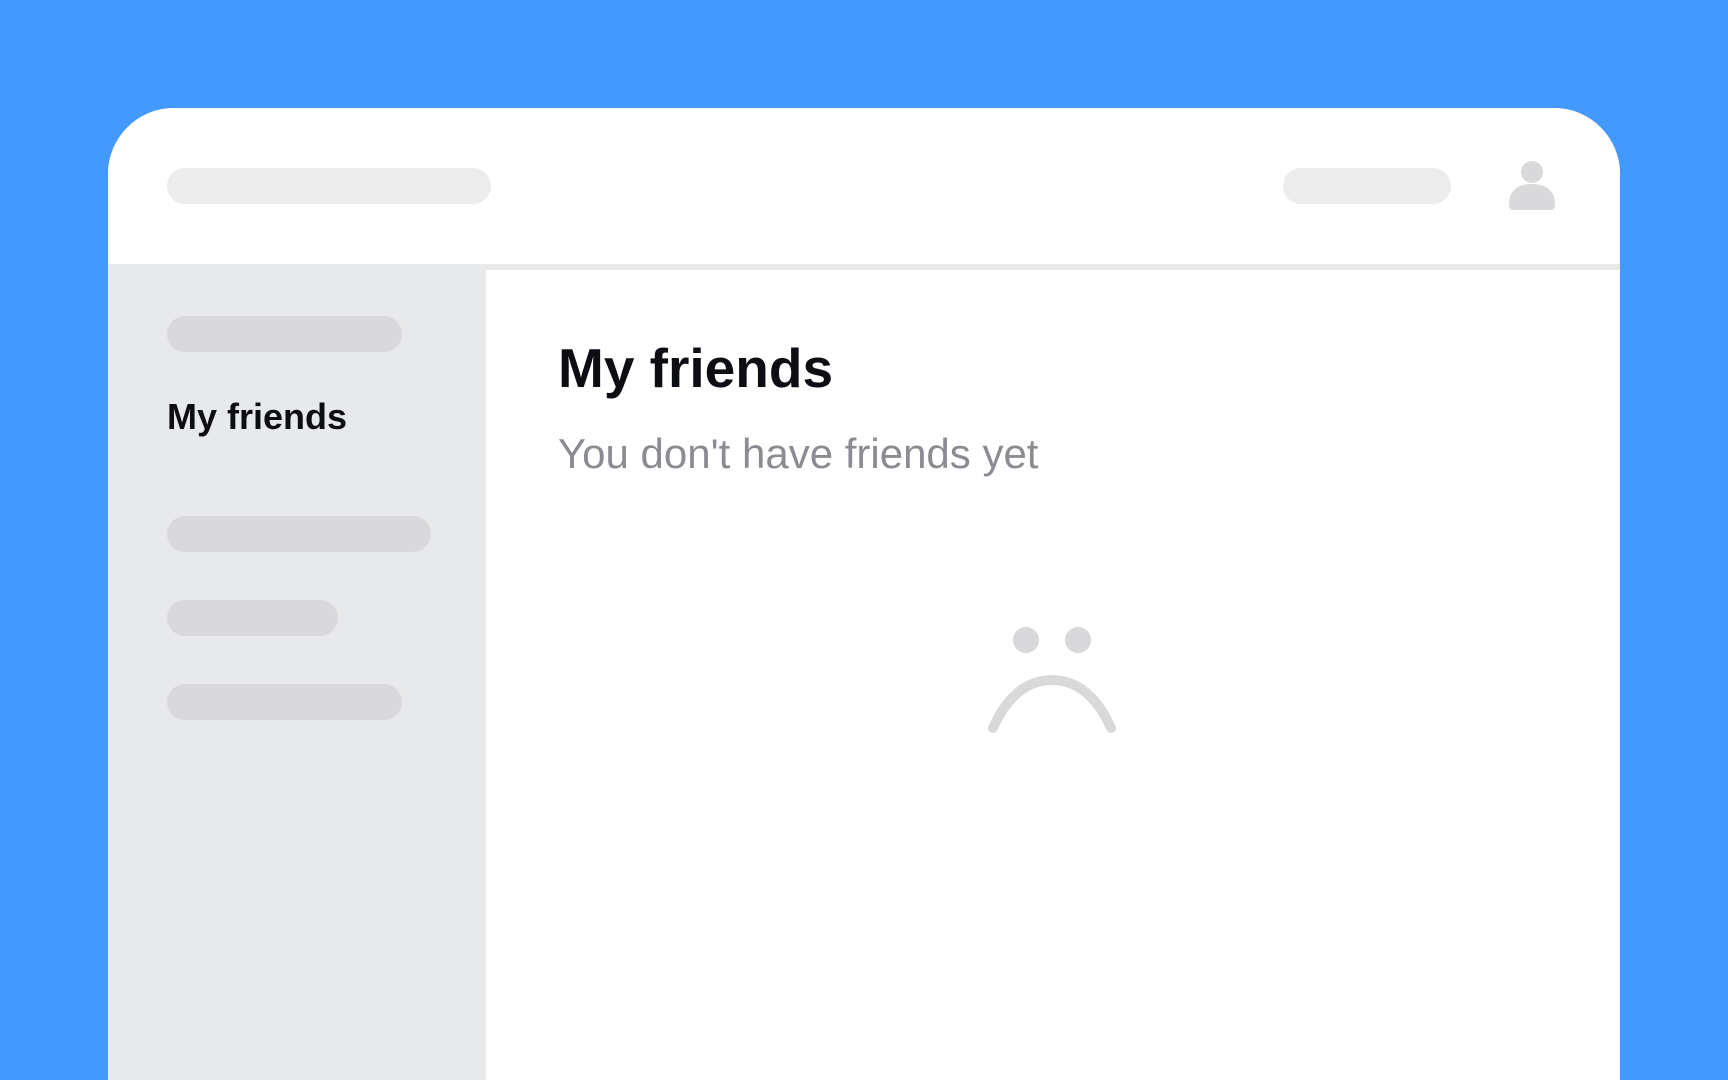 This screenshot has width=1728, height=1080. Describe the element at coordinates (1367, 186) in the screenshot. I see `header-action-placeholder` at that location.